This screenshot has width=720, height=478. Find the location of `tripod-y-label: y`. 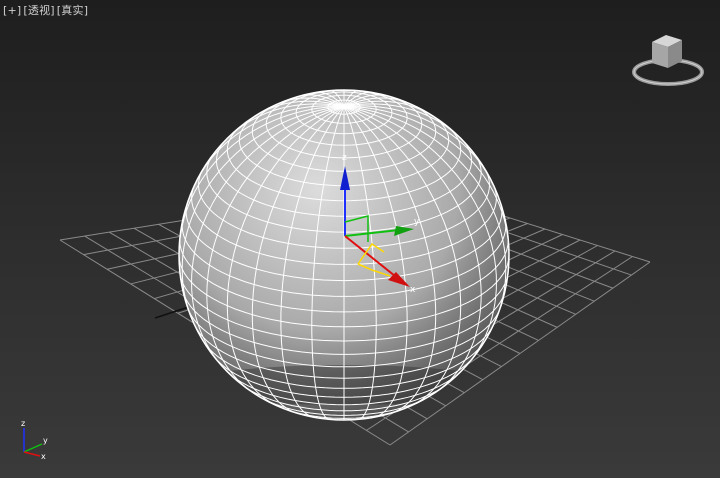

tripod-y-label: y is located at coordinates (45, 440).